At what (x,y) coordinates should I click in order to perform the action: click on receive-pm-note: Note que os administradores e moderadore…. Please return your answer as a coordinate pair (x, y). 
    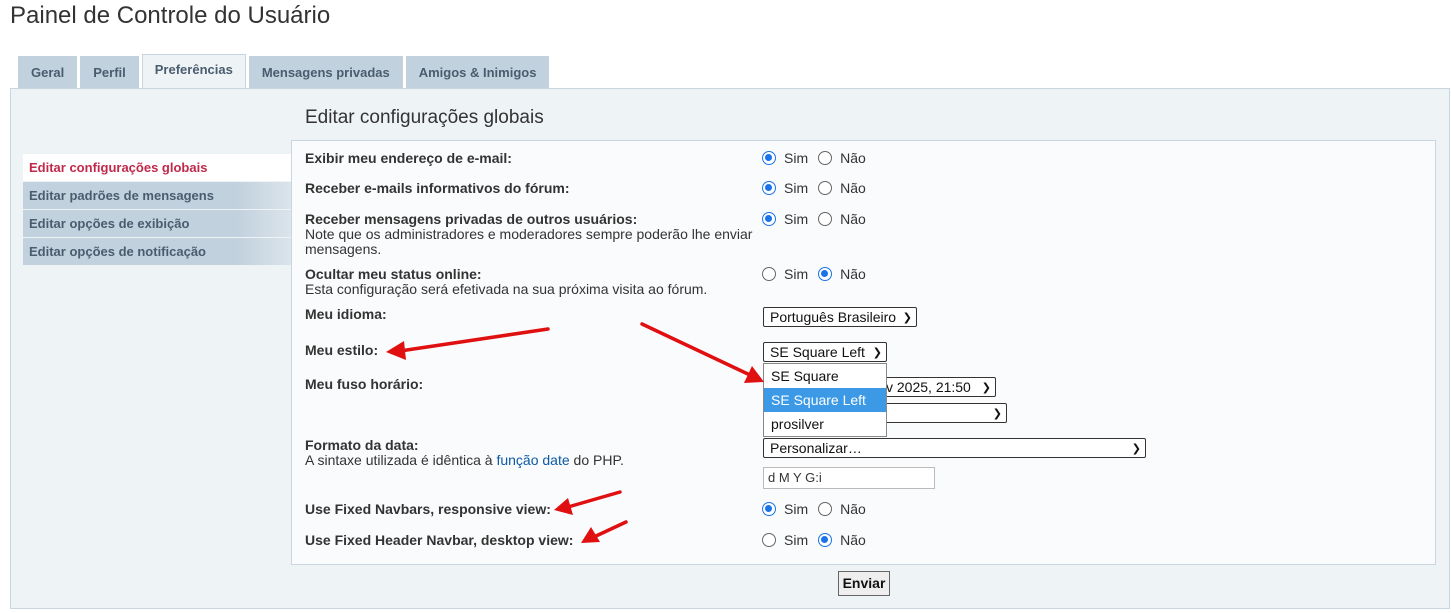
    Looking at the image, I should click on (529, 241).